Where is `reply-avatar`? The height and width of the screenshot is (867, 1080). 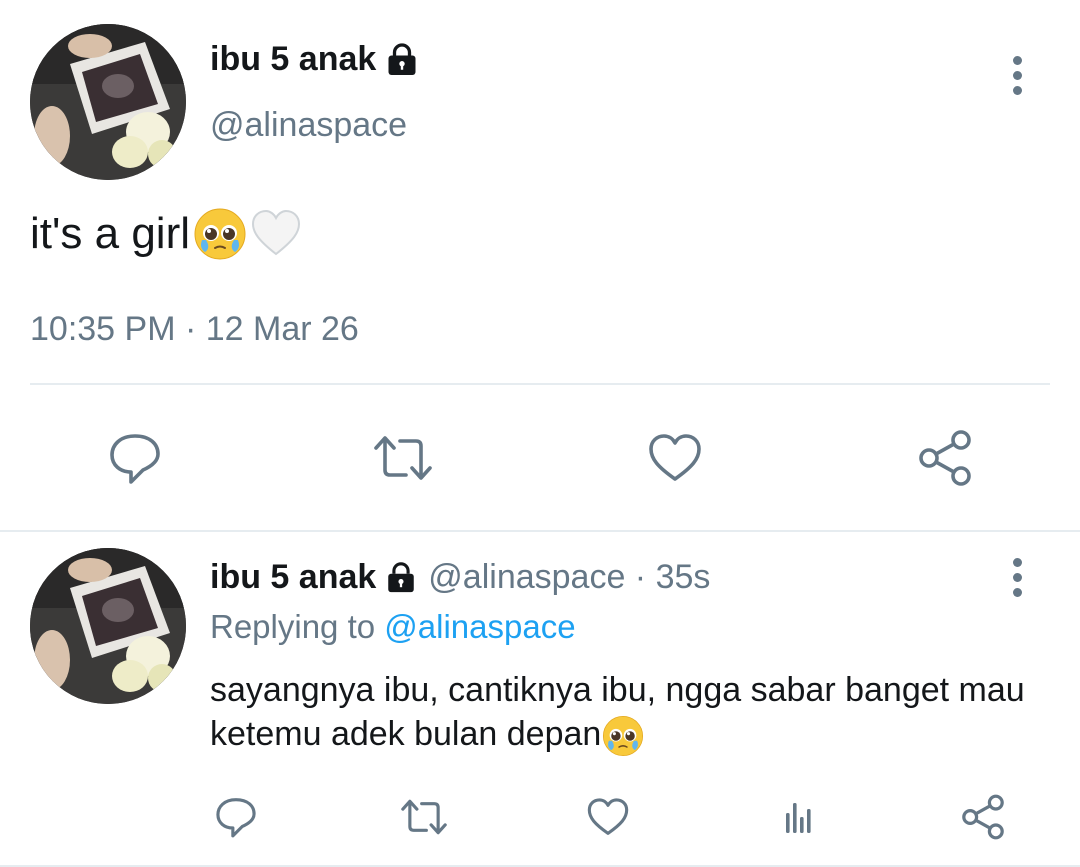
reply-avatar is located at coordinates (108, 626).